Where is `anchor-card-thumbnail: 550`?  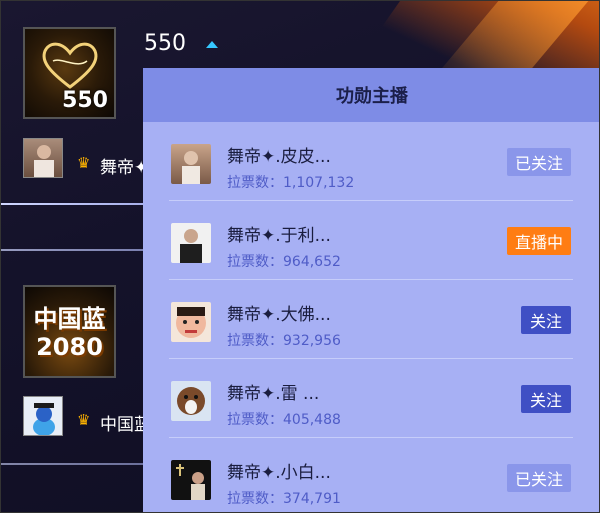
anchor-card-thumbnail: 550 is located at coordinates (69, 73).